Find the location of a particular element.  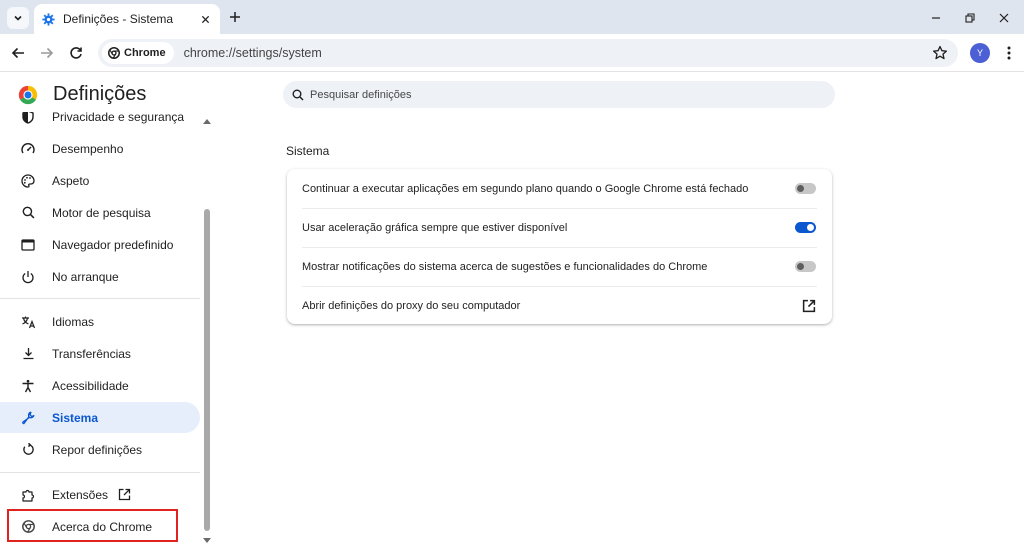

browser-toolbar: Chrome chrome://settings/system Y is located at coordinates (512, 53).